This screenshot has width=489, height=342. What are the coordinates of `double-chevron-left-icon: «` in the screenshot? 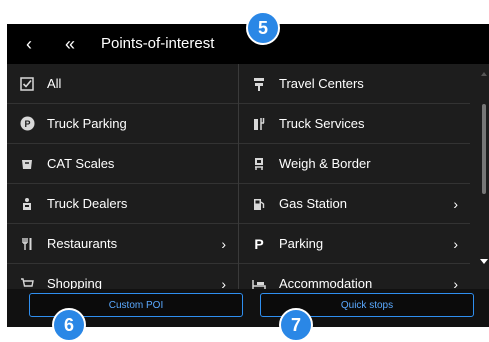 It's located at (69, 43).